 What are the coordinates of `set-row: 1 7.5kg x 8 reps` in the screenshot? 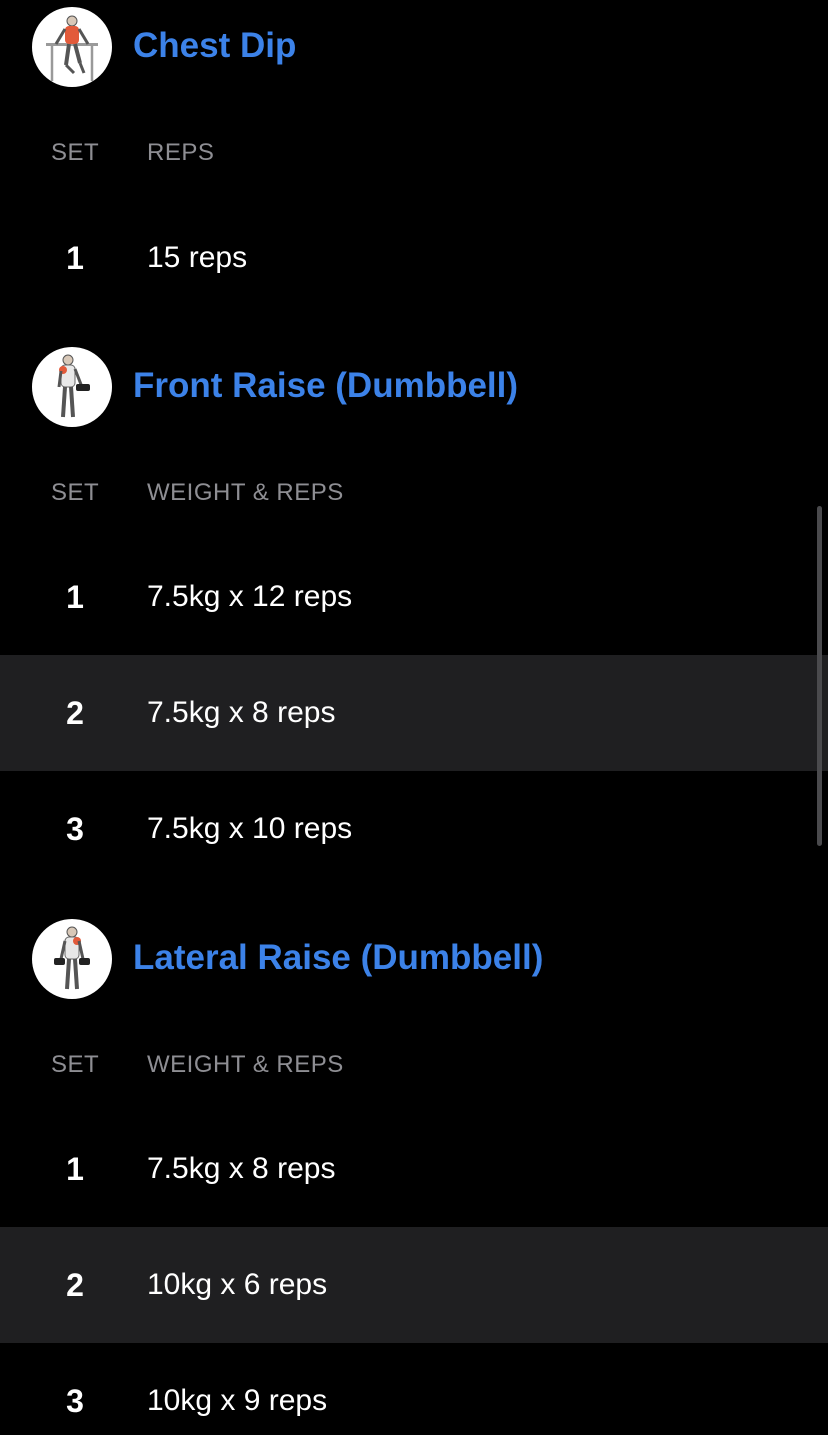 It's located at (414, 1169).